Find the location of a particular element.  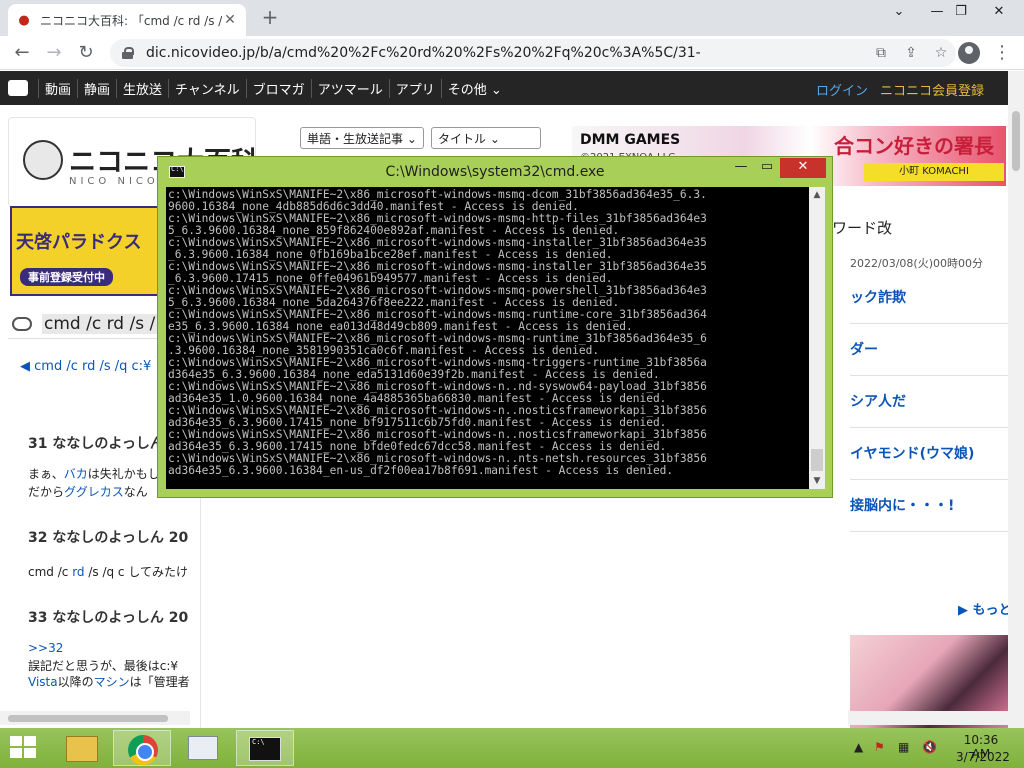

article-title-text: cmd /c rd /s / is located at coordinates (100, 323).